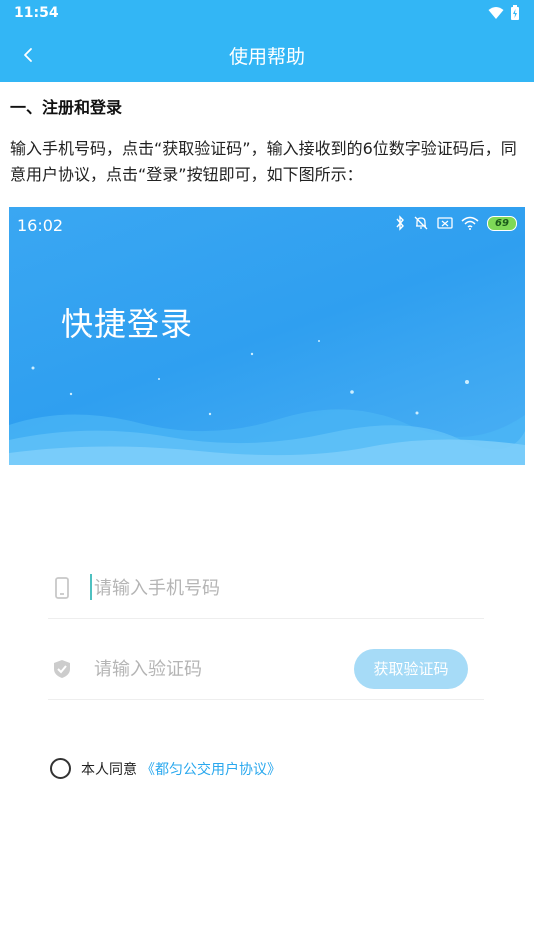 The height and width of the screenshot is (950, 534). I want to click on phone-row, so click(266, 587).